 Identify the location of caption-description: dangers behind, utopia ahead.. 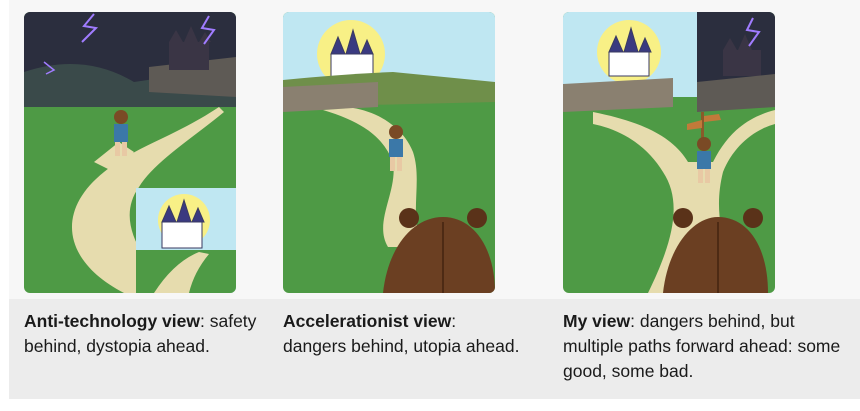
(401, 346).